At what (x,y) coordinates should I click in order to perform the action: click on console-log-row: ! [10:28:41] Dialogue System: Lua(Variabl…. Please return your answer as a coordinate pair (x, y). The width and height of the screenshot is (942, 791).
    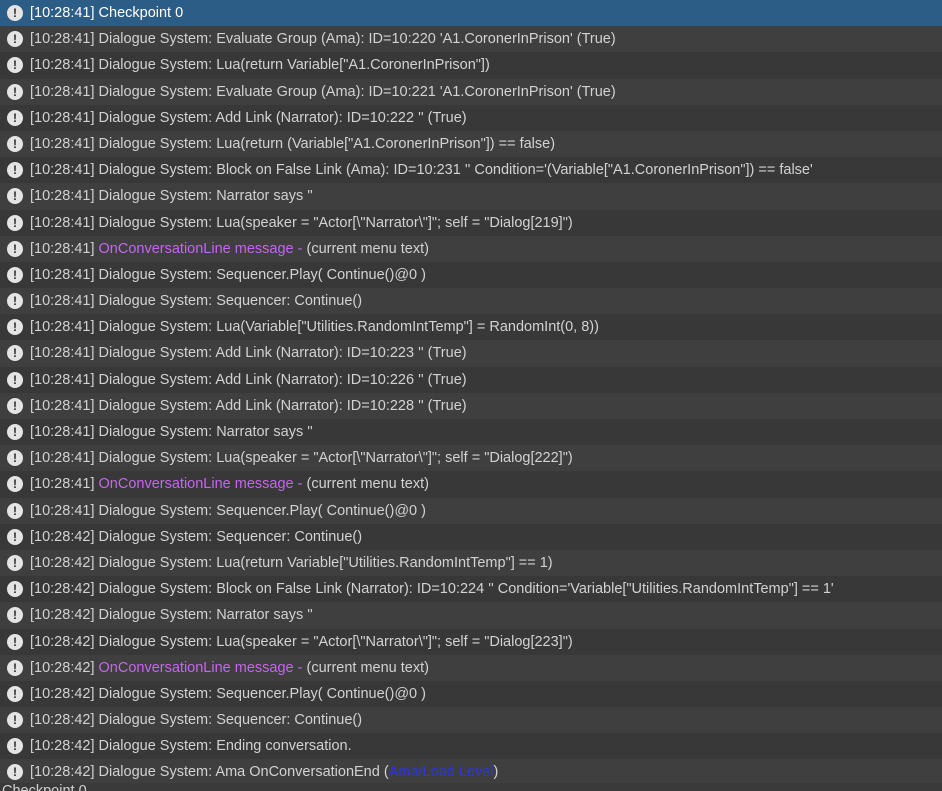
    Looking at the image, I should click on (471, 327).